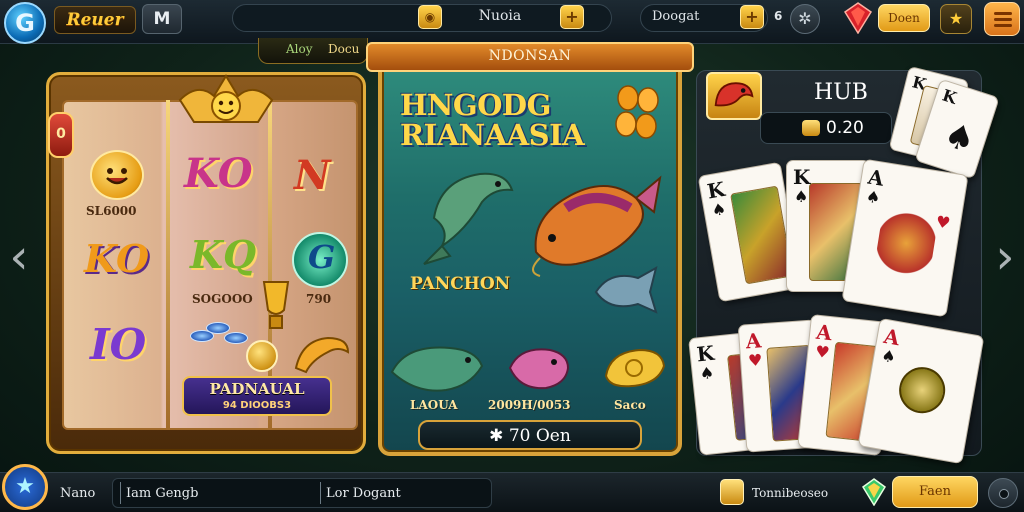 The width and height of the screenshot is (1024, 512). I want to click on balance-label: Doogat, so click(676, 16).